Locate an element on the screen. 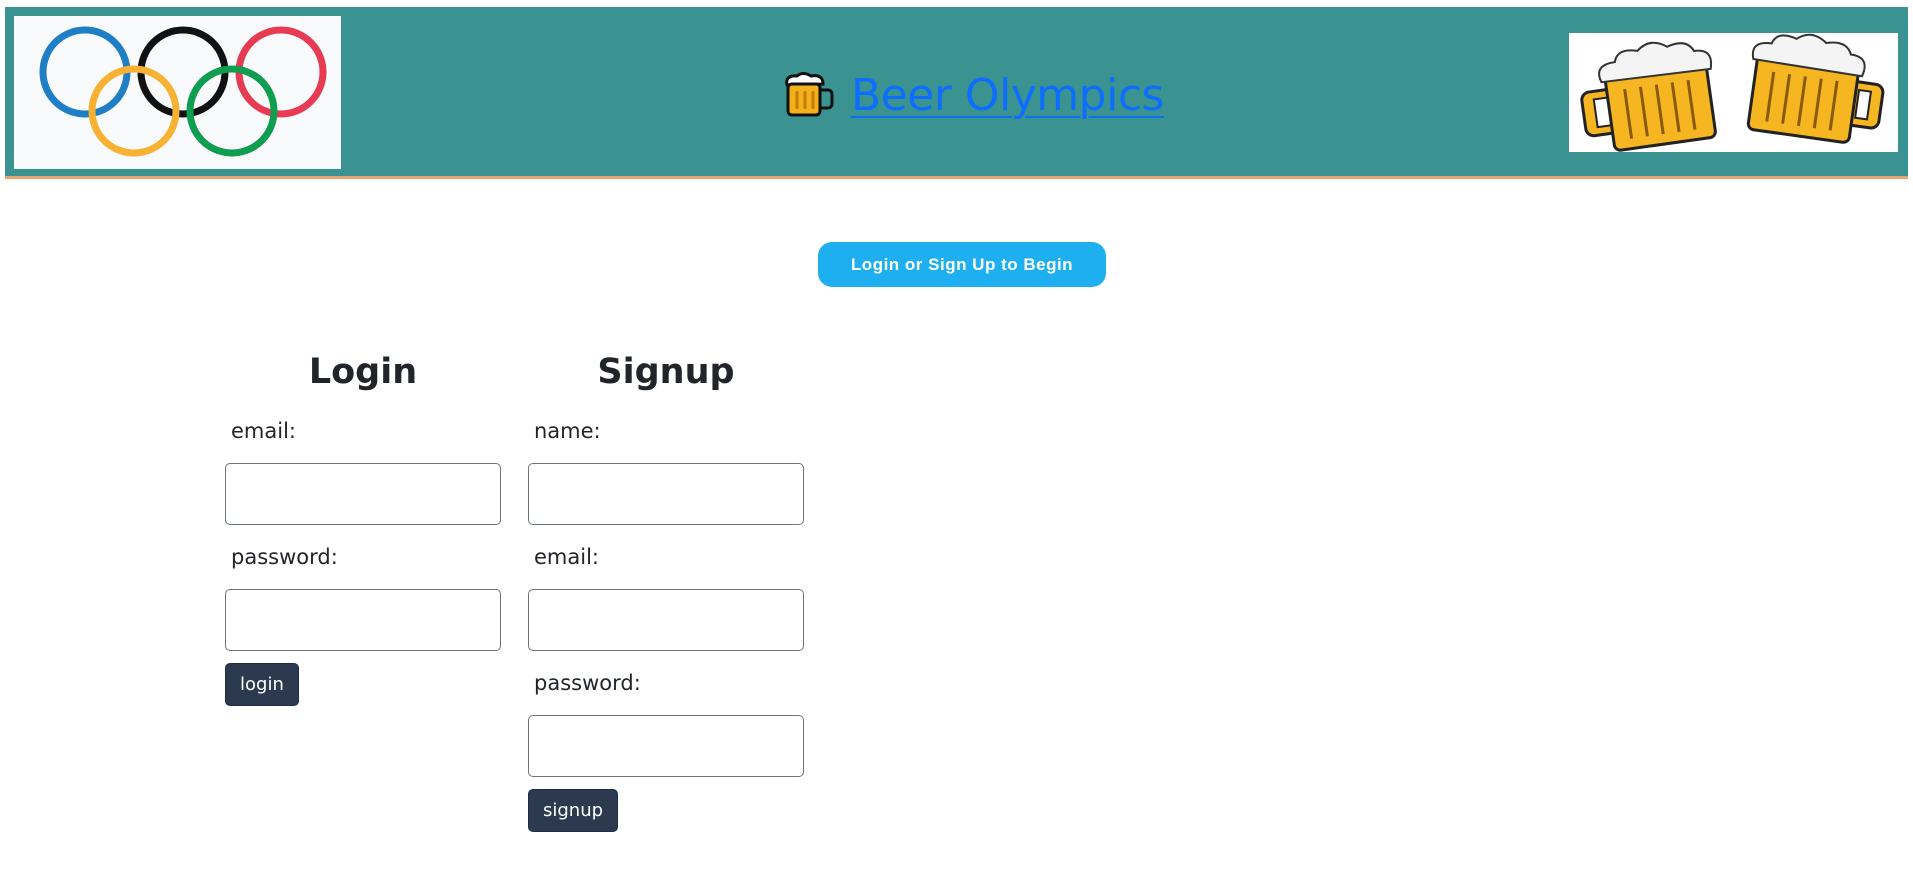 This screenshot has width=1913, height=888. olympic-rings-icon is located at coordinates (177, 92).